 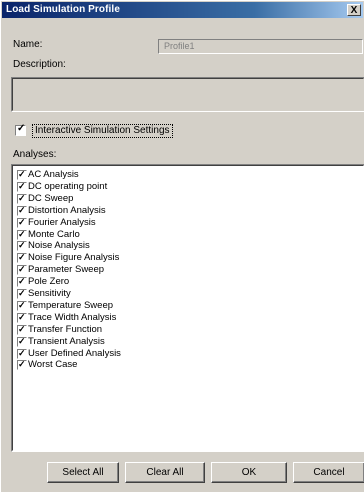 I want to click on interactive-settings-checkbox-box: ✓, so click(x=20, y=129).